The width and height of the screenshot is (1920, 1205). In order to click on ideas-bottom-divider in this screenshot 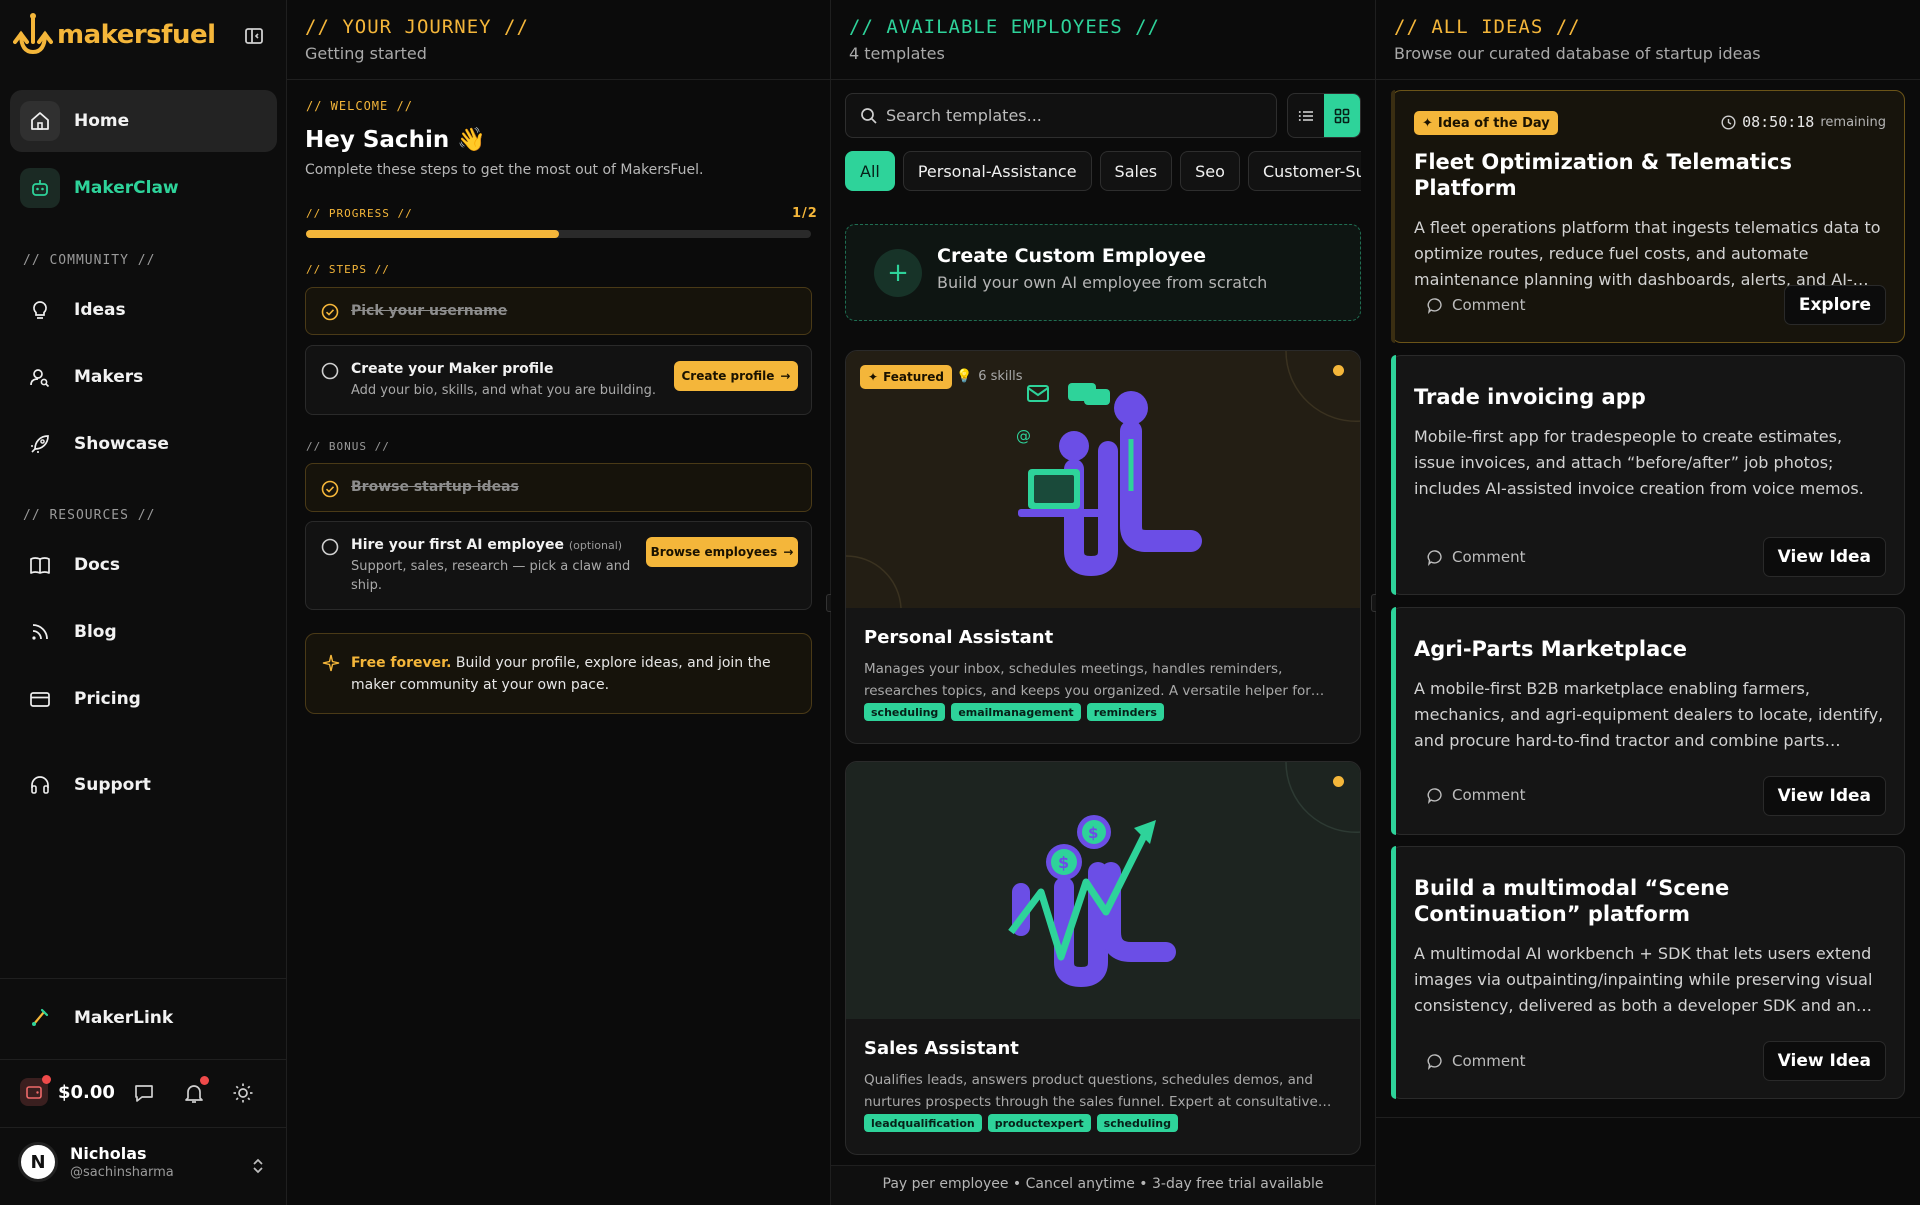, I will do `click(1648, 1117)`.